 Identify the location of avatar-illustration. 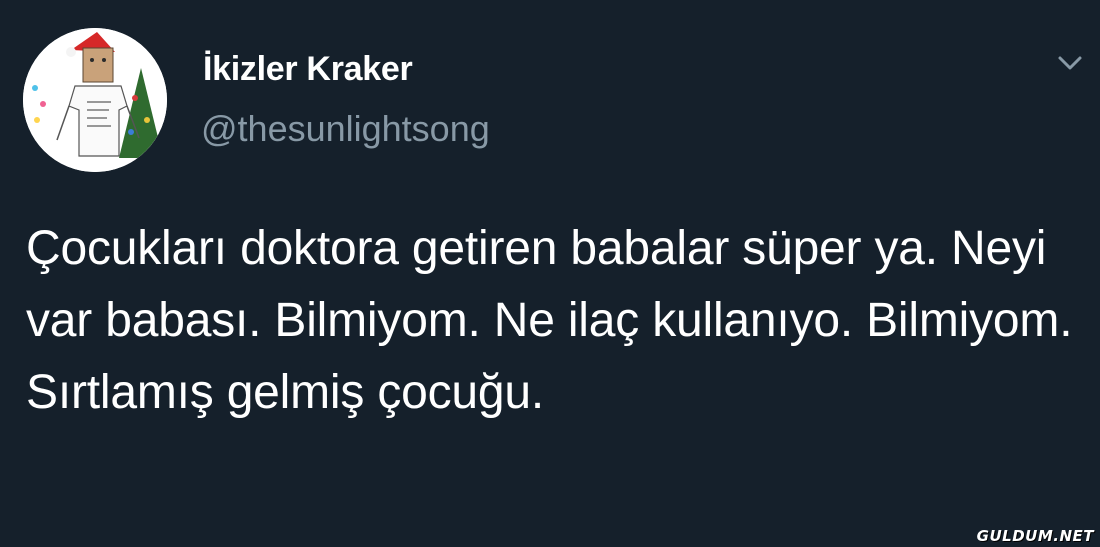
(95, 100).